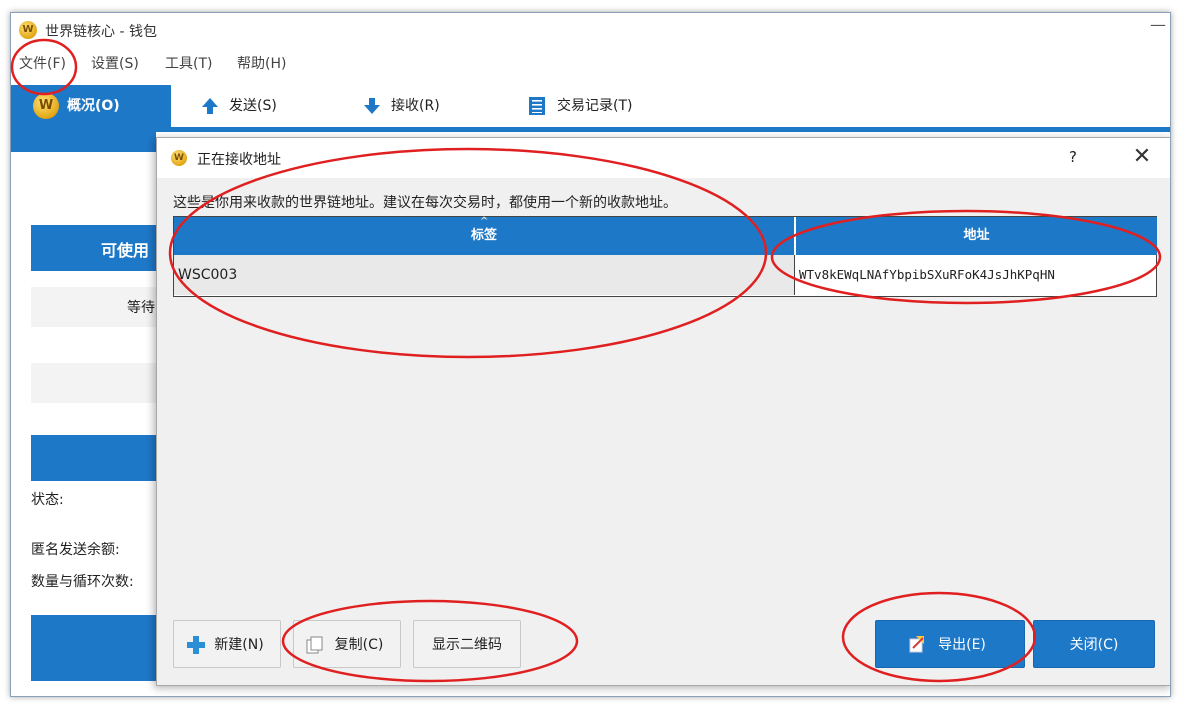 This screenshot has width=1200, height=715. I want to click on privatesend-header, so click(96, 458).